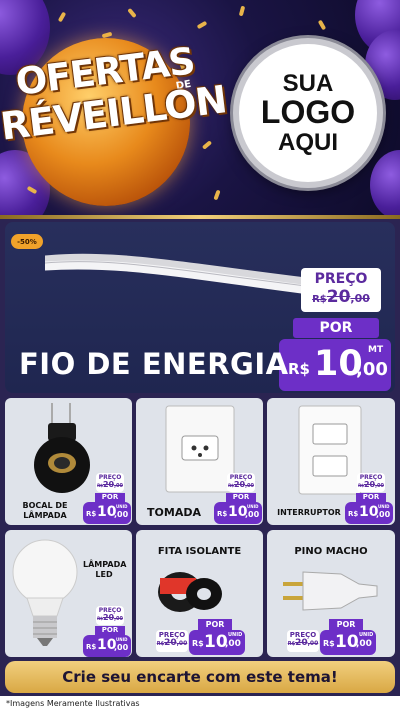  Describe the element at coordinates (45, 510) in the screenshot. I see `product-name: BOCAL DE LÂMPADA` at that location.